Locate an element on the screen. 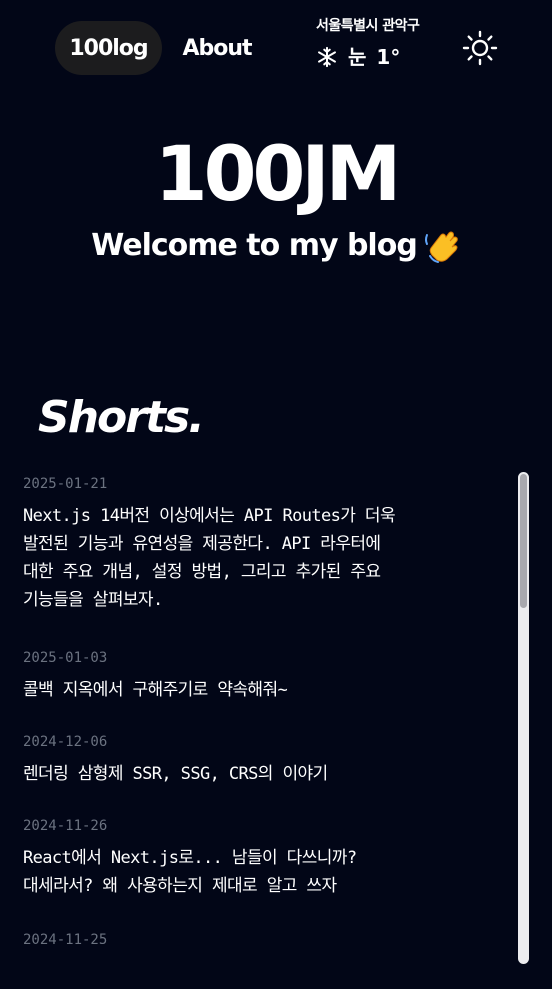  weather-location: 서울특별시 관악구 is located at coordinates (368, 26).